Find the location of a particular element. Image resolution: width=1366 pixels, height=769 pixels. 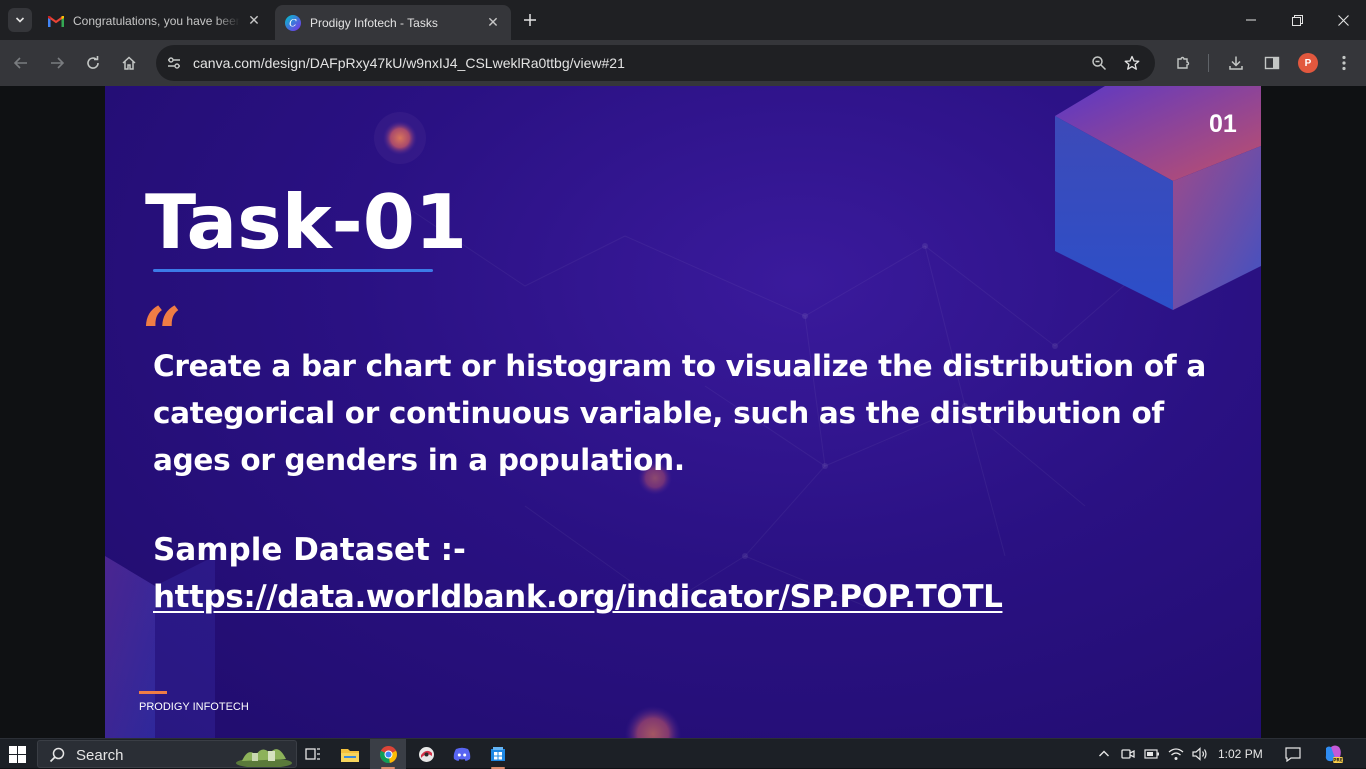

forward-button is located at coordinates (57, 63).